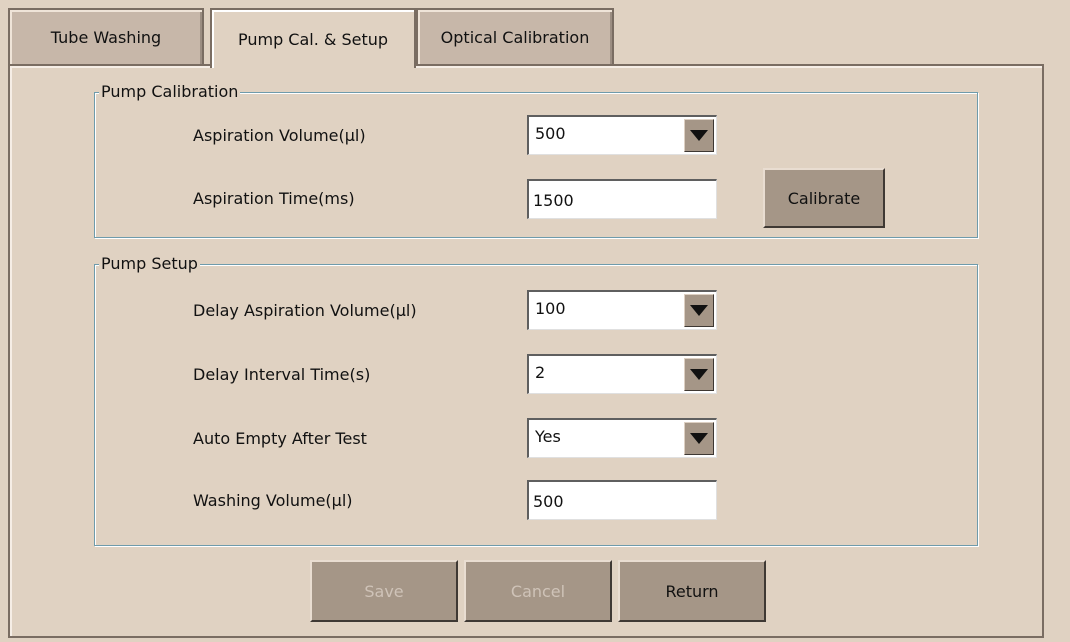 The image size is (1070, 642). Describe the element at coordinates (384, 591) in the screenshot. I see `save-button: Save` at that location.